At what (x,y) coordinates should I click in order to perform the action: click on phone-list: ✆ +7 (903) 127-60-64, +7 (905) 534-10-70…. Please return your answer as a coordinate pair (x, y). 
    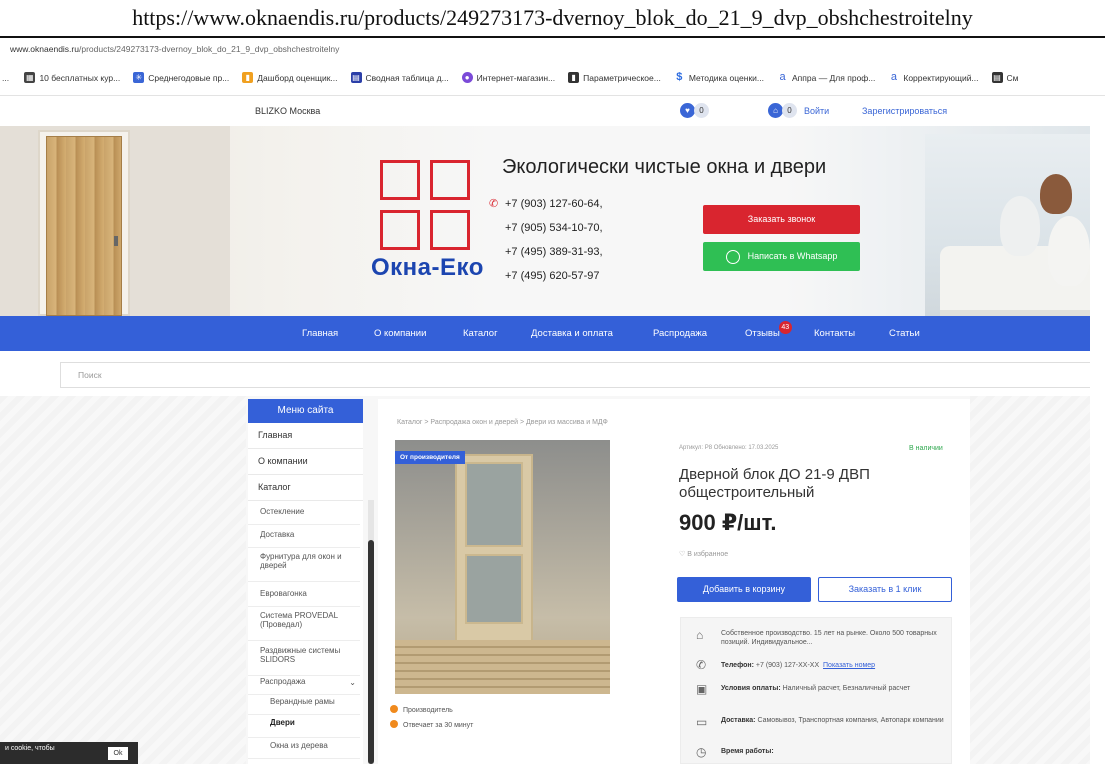
    Looking at the image, I should click on (546, 240).